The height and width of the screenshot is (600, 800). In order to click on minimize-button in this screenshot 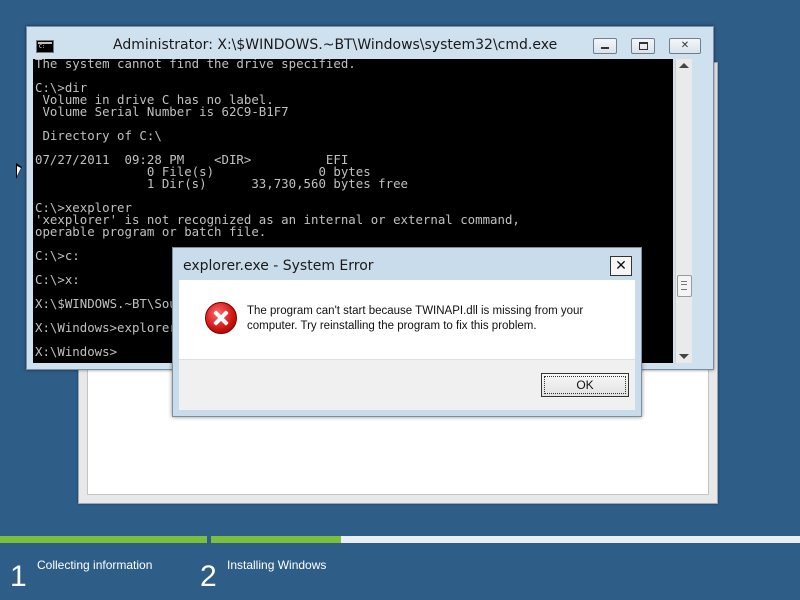, I will do `click(605, 46)`.